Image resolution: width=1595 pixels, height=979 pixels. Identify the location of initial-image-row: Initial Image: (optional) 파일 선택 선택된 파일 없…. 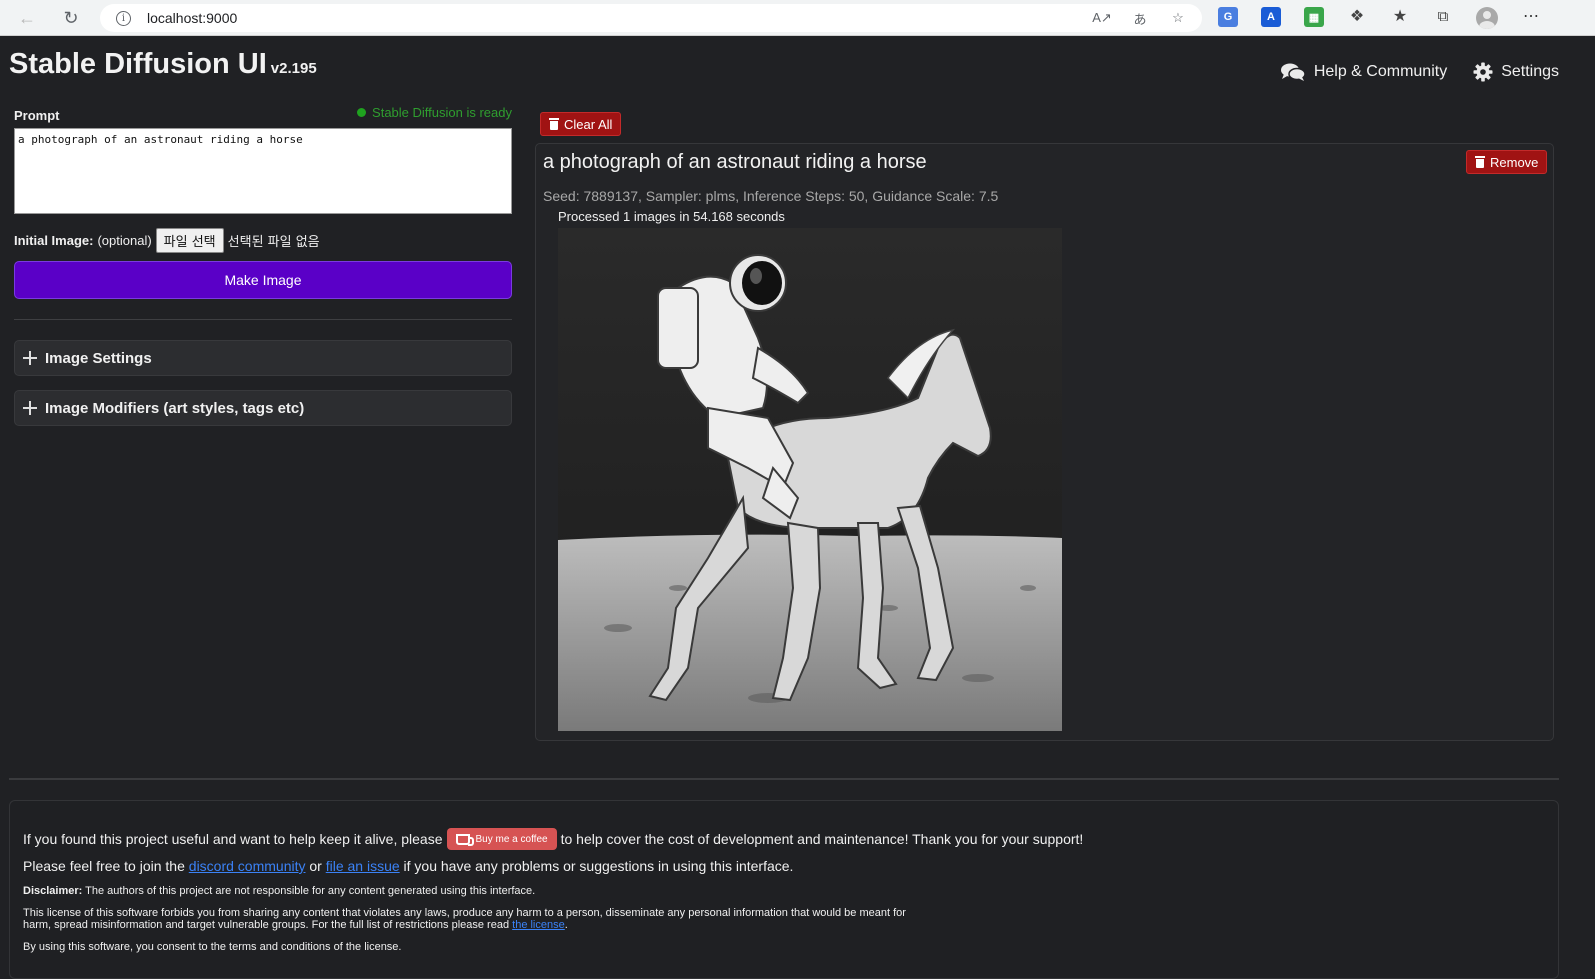
(167, 240).